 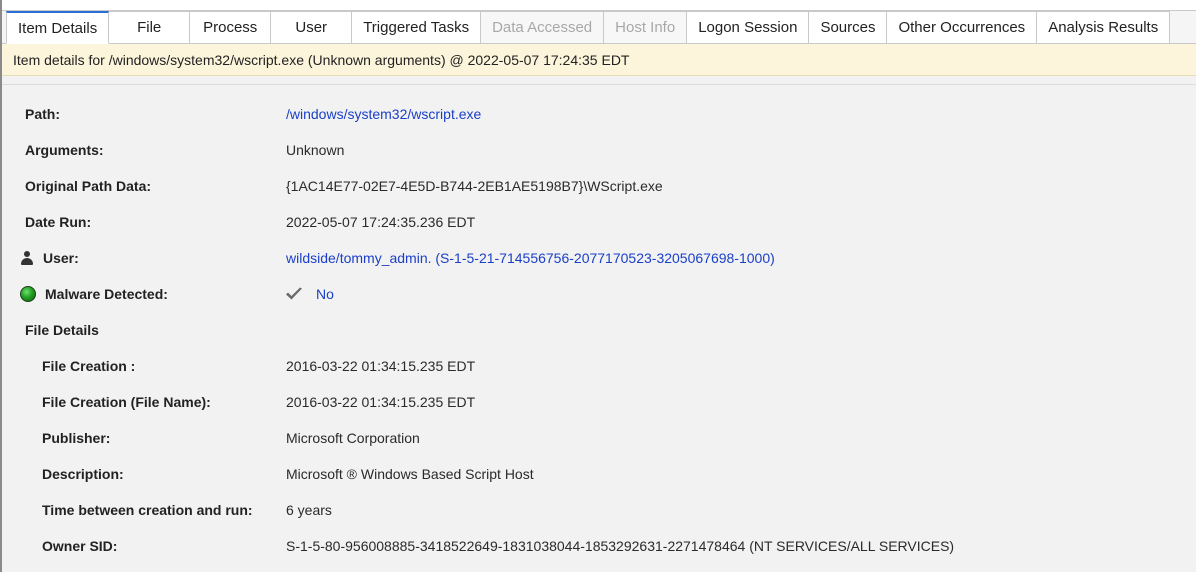 What do you see at coordinates (76, 438) in the screenshot?
I see `publisher-label: Publisher:` at bounding box center [76, 438].